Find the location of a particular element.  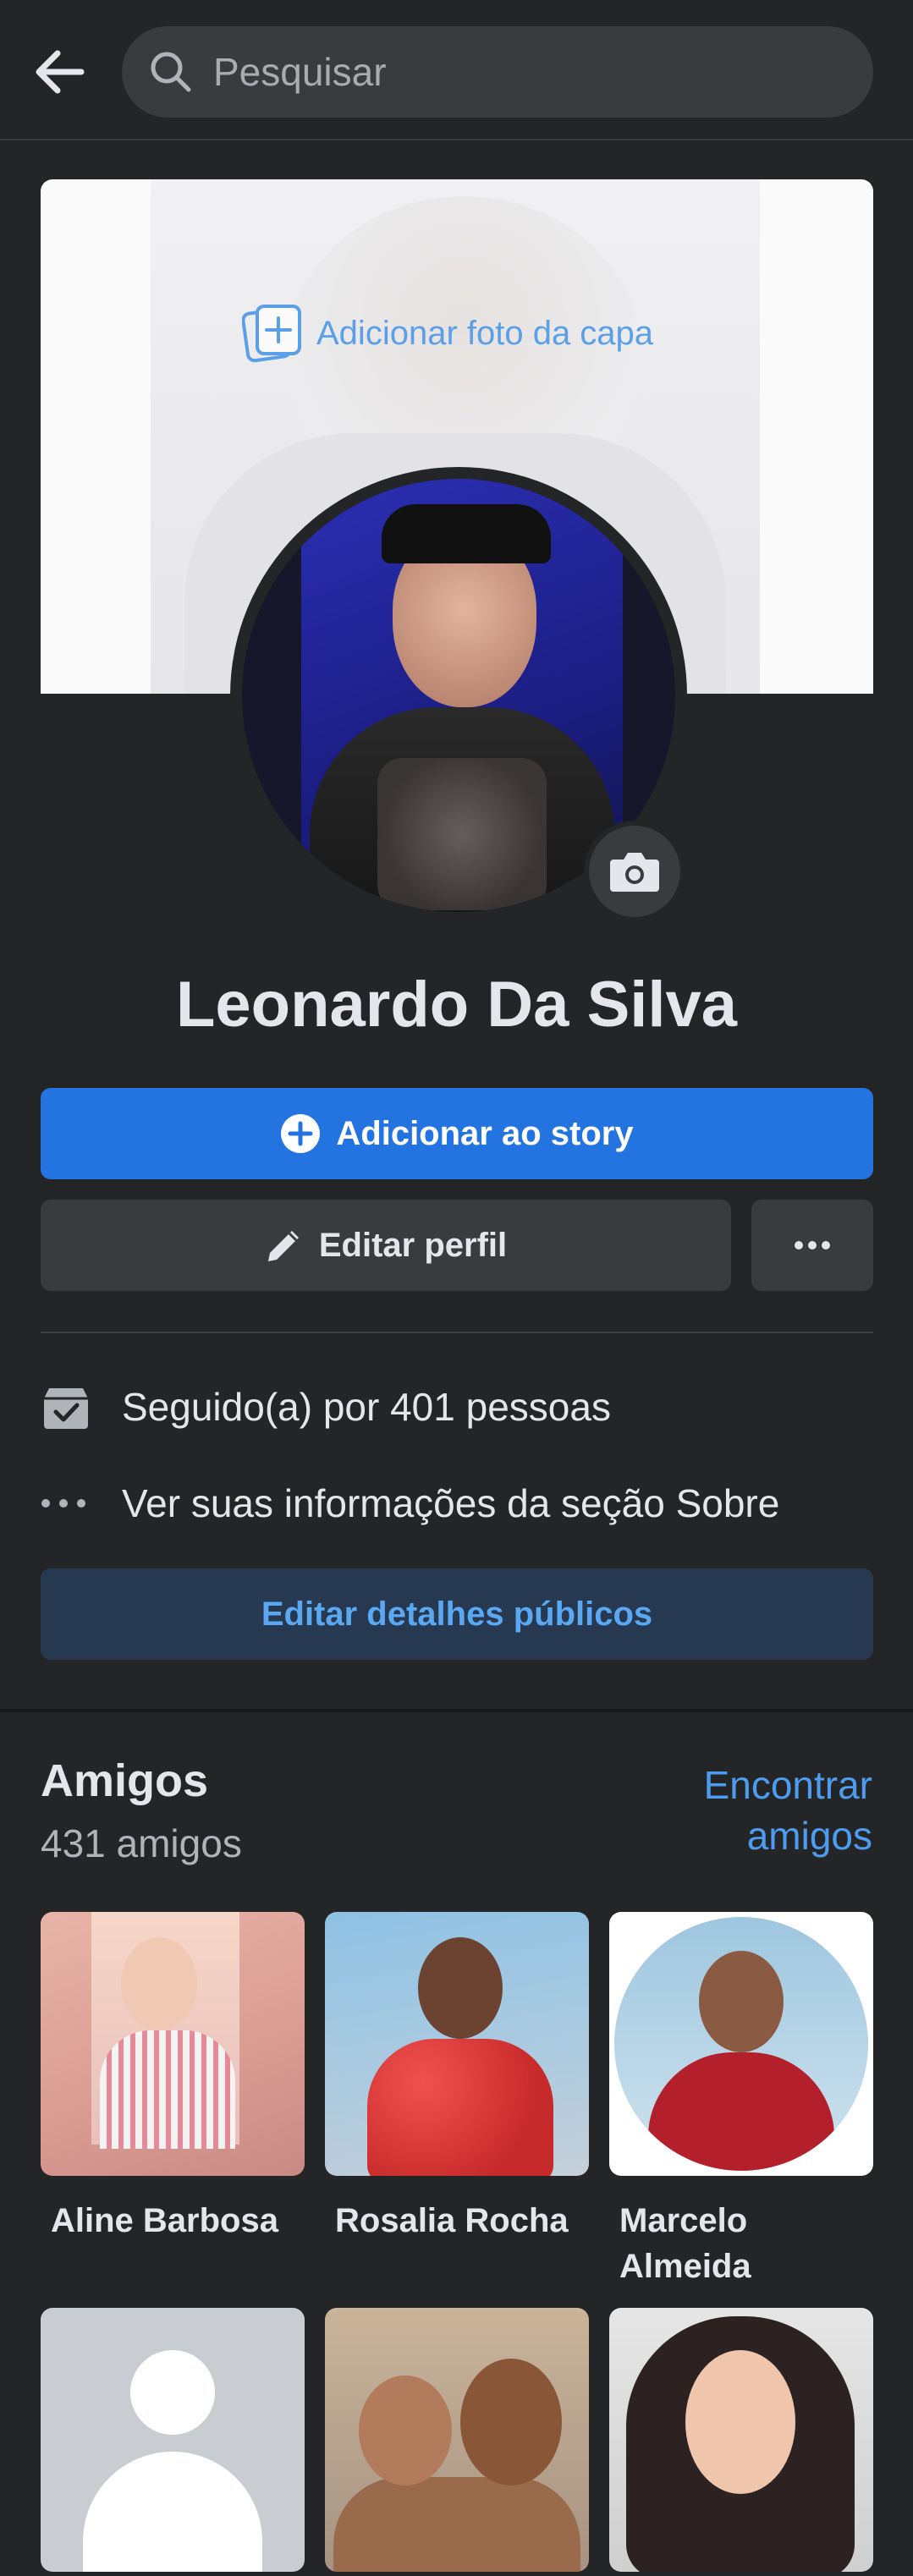

edit-public-details-label: Editar detalhes públicos is located at coordinates (457, 1614).